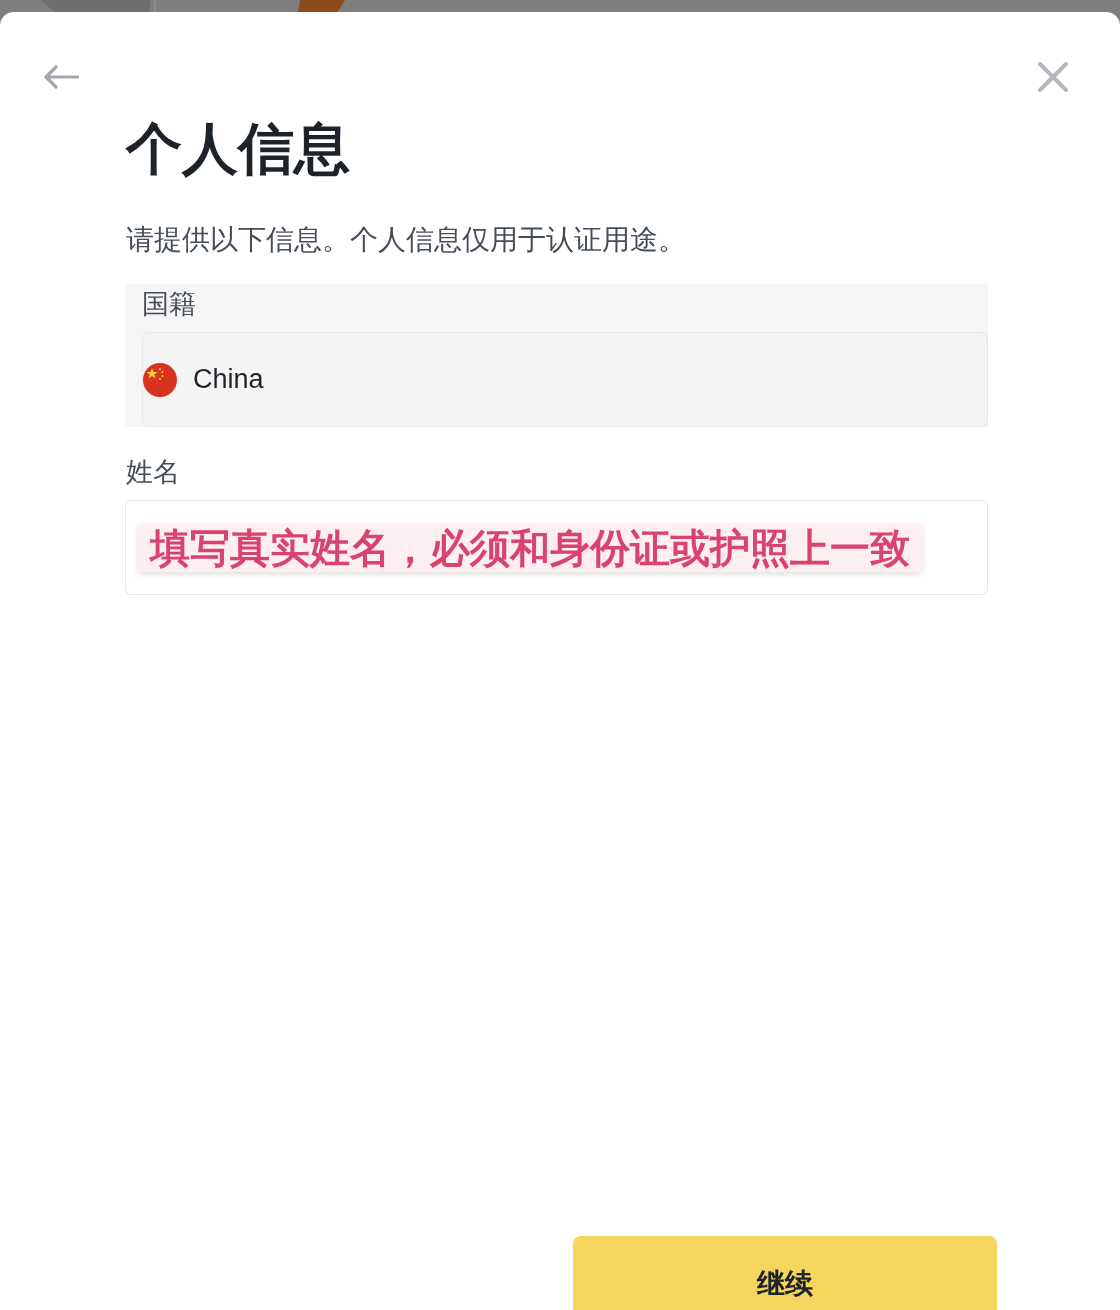  What do you see at coordinates (238, 149) in the screenshot?
I see `page-title: 个人信息` at bounding box center [238, 149].